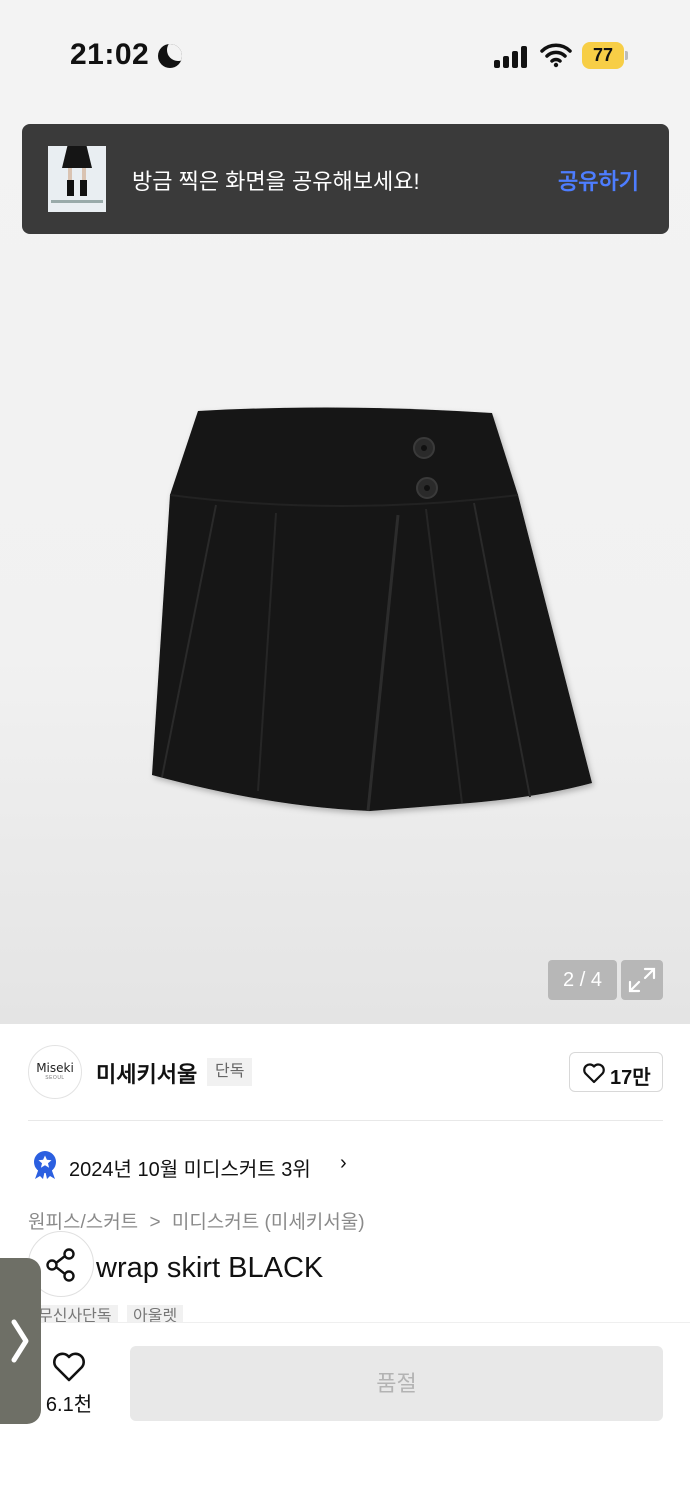 This screenshot has width=690, height=1500. What do you see at coordinates (69, 1383) in the screenshot?
I see `wishlist-button: 6.1천` at bounding box center [69, 1383].